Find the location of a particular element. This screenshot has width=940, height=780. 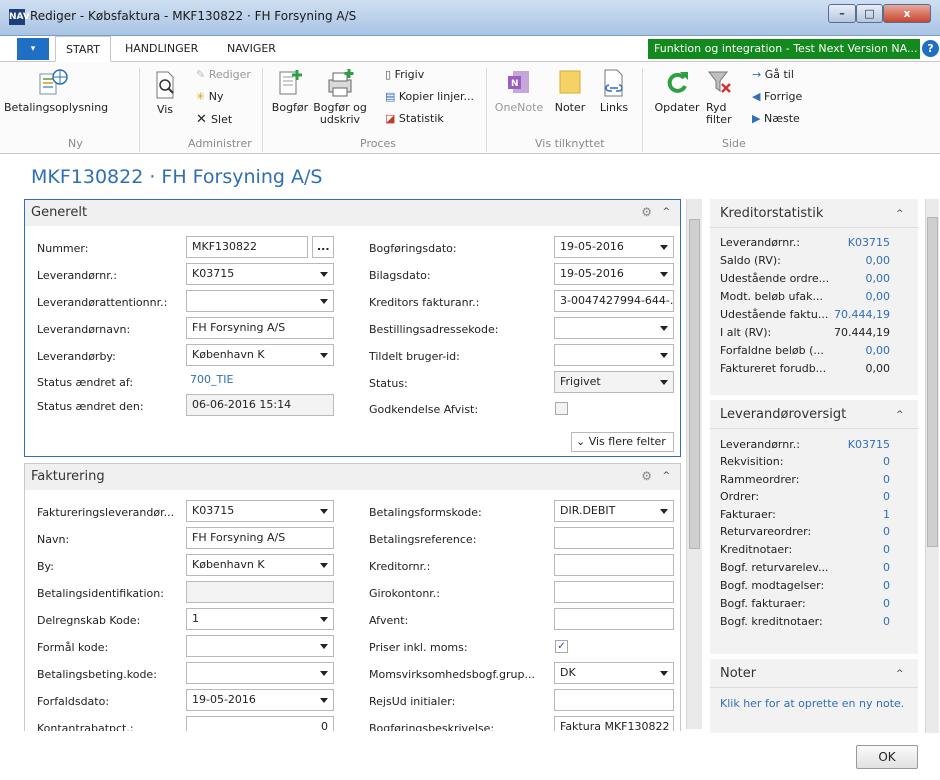

ga-til-button: → Gå til is located at coordinates (773, 74).